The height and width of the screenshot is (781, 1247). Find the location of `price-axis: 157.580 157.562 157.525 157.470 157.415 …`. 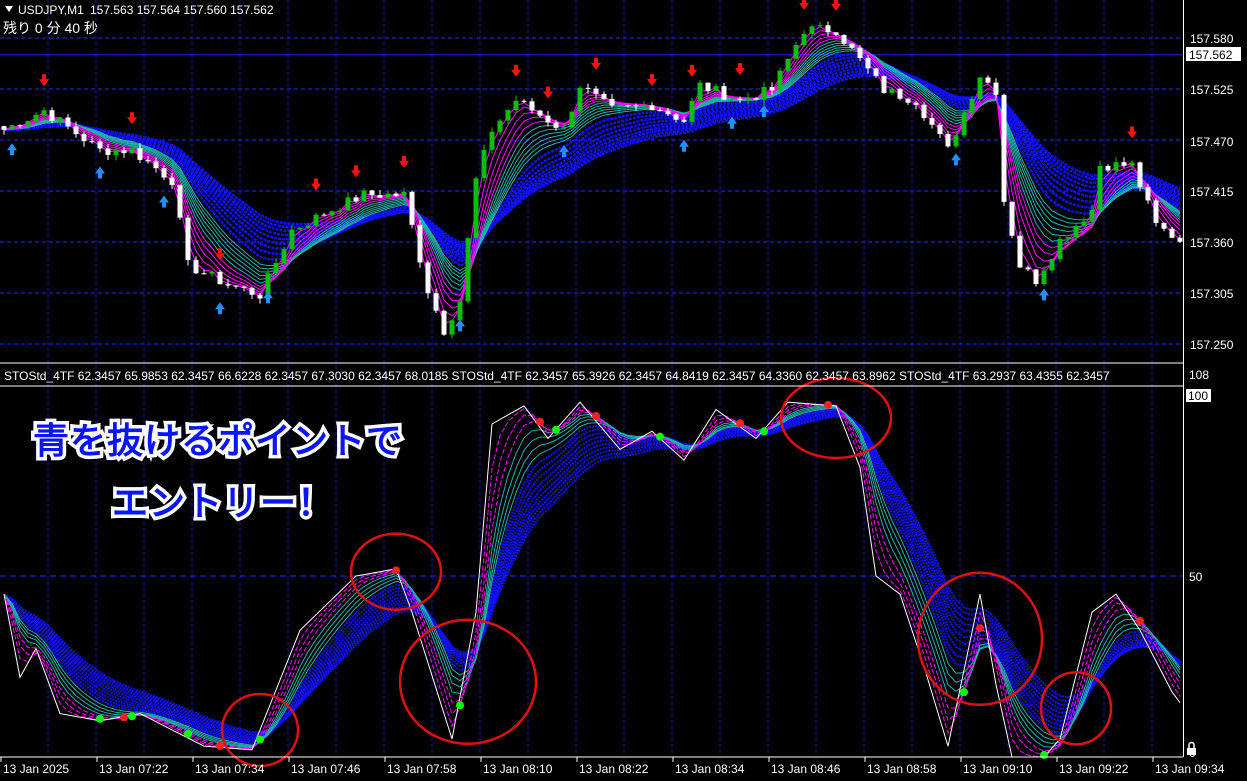

price-axis: 157.580 157.562 157.525 157.470 157.415 … is located at coordinates (1213, 192).